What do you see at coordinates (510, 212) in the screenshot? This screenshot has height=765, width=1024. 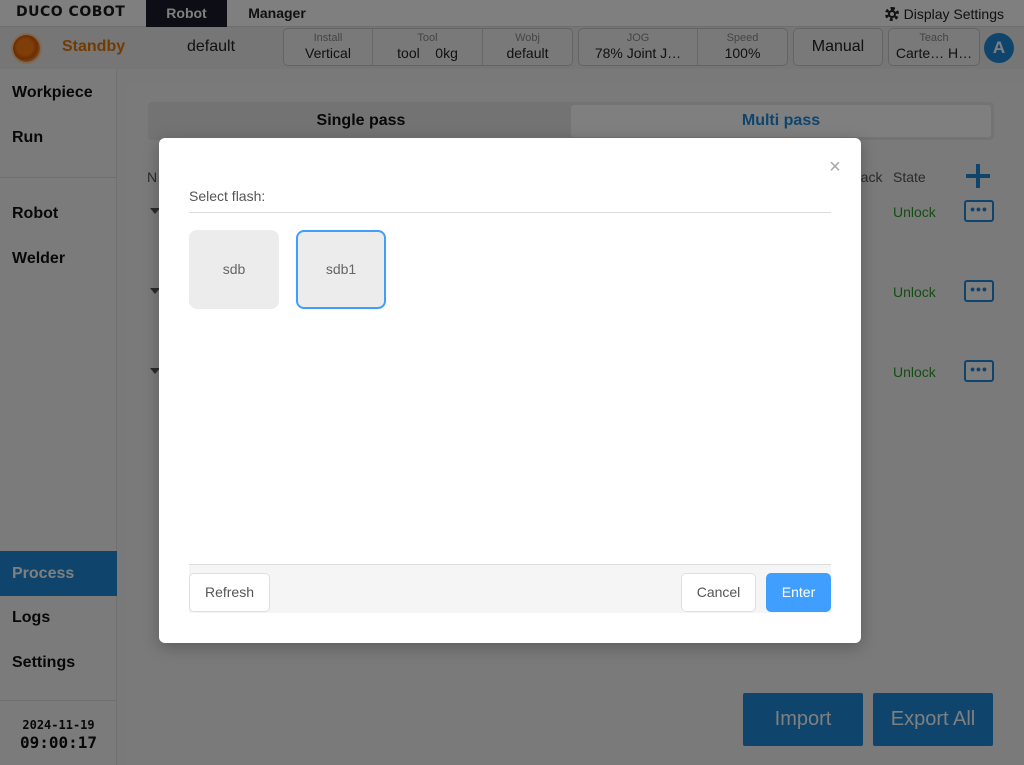 I see `dialog-divider` at bounding box center [510, 212].